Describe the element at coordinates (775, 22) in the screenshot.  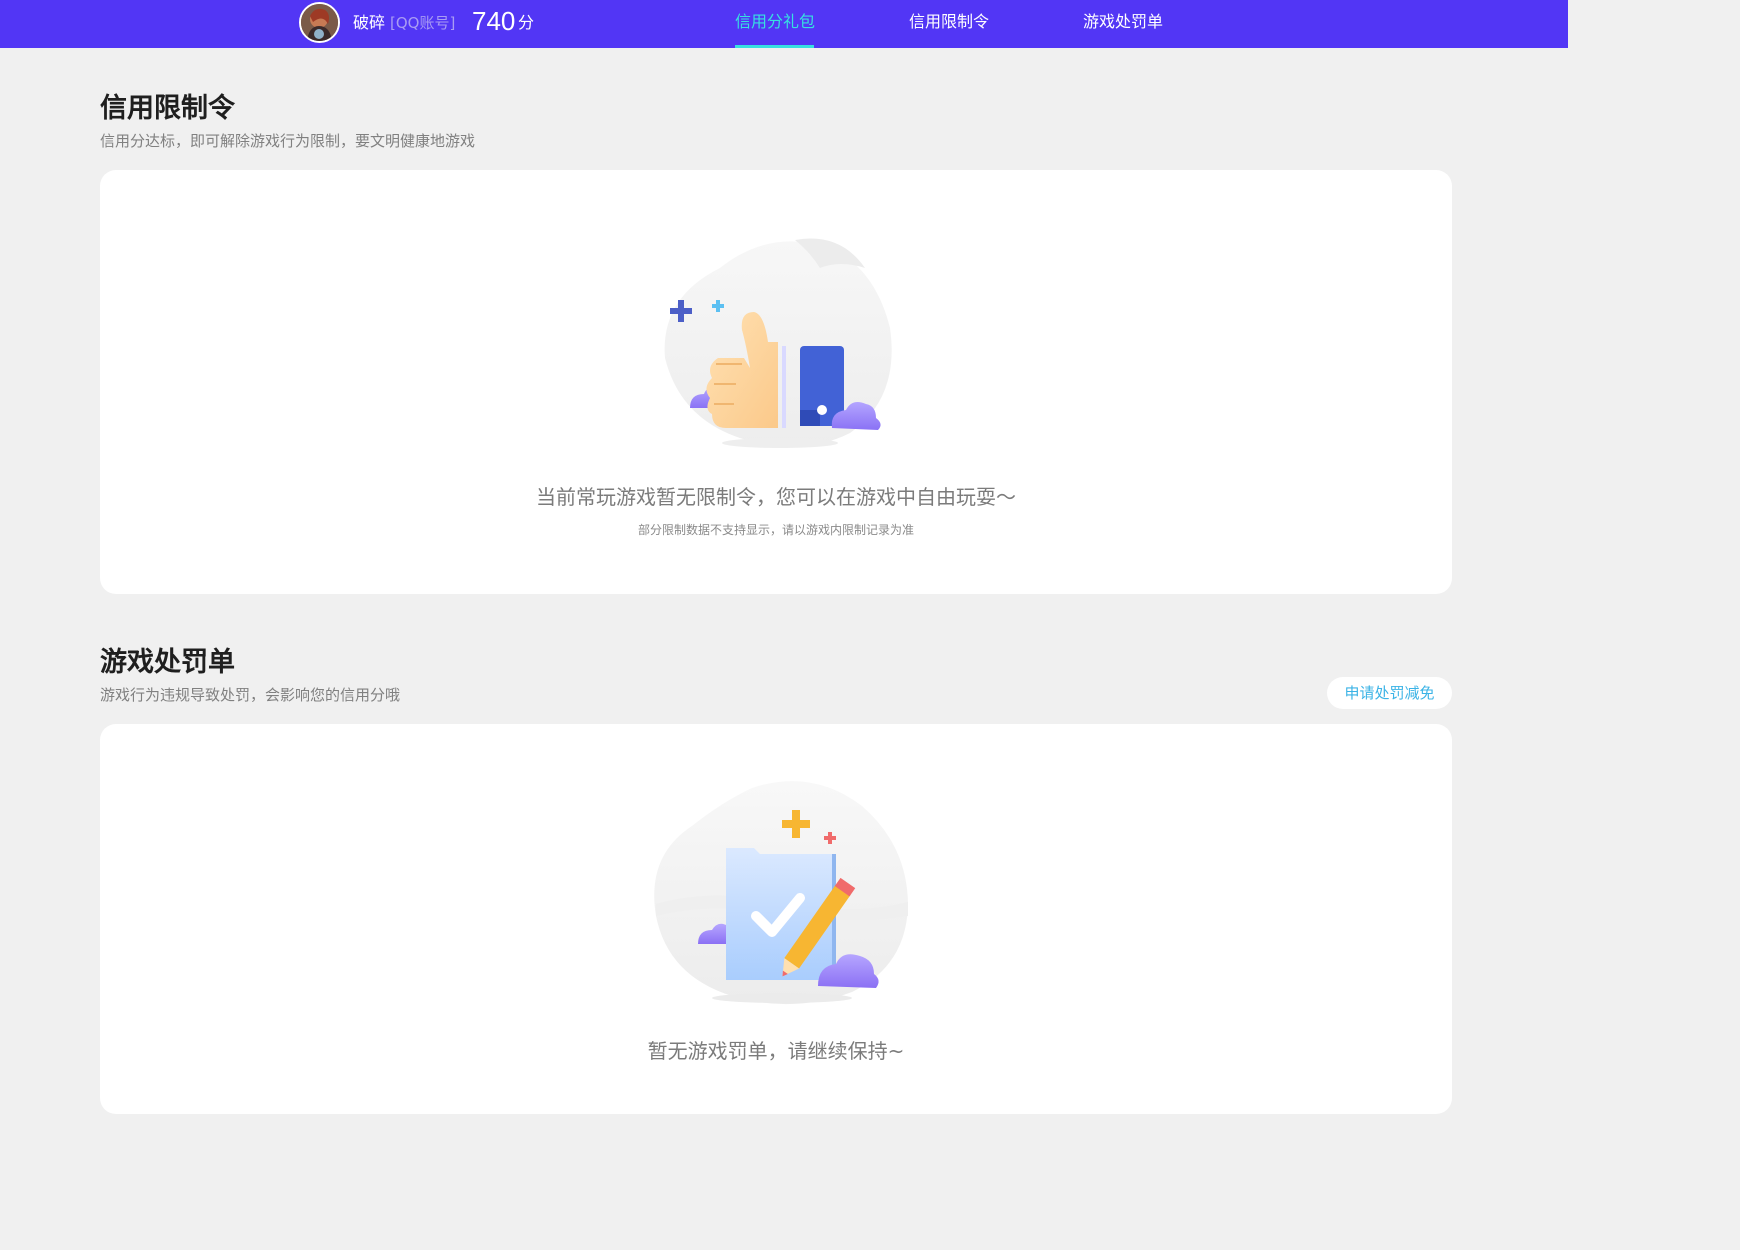
I see `tab-credit-gift-pack: 信用分礼包` at that location.